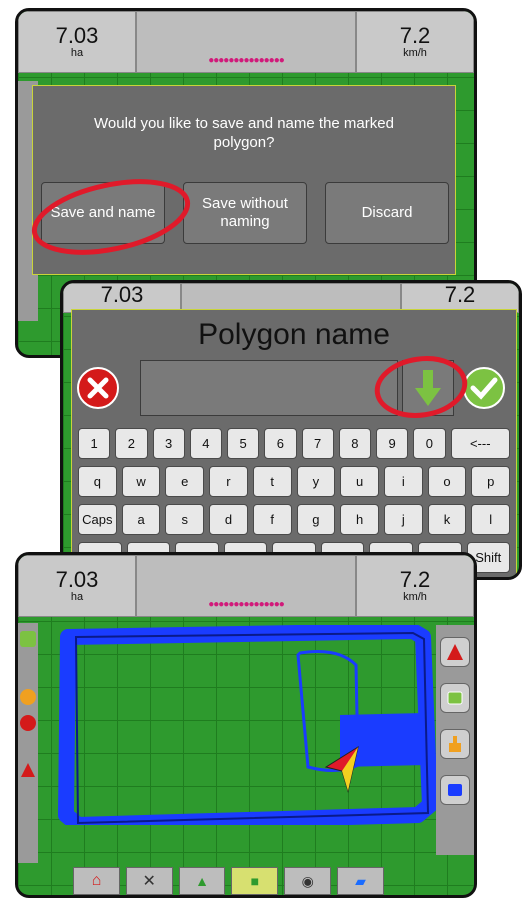 The image size is (522, 900). I want to click on boom-status-icon, so click(28, 697).